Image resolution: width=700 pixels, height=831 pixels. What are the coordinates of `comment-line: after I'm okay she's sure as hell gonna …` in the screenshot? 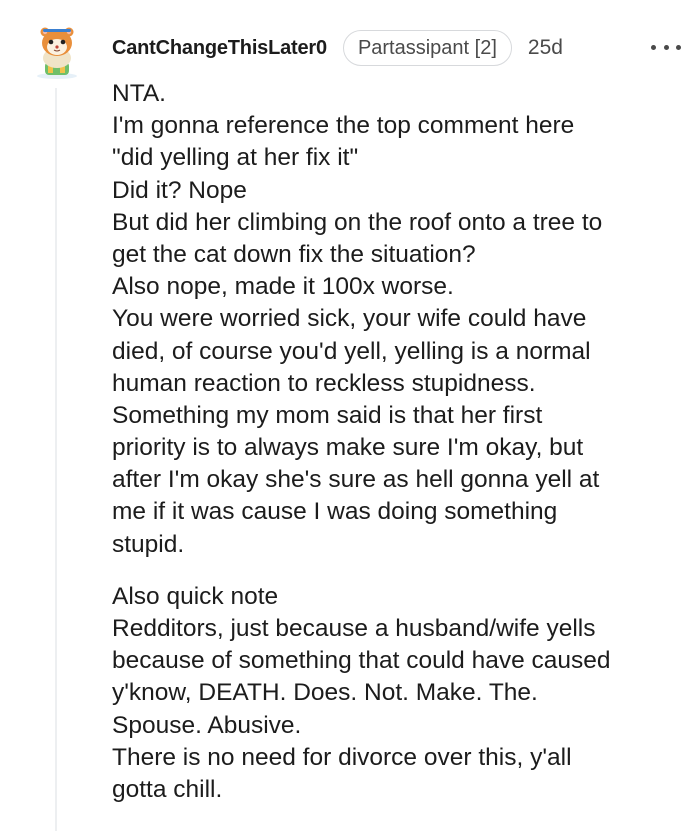 It's located at (356, 480).